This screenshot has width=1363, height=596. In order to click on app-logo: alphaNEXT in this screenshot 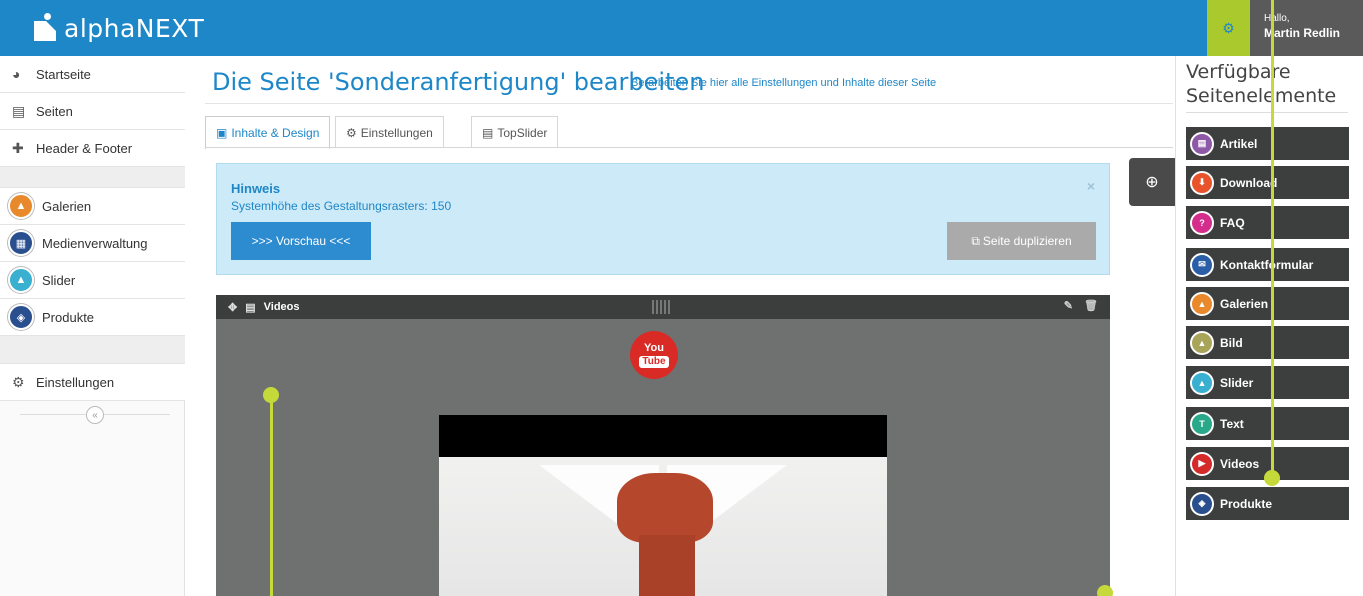, I will do `click(118, 28)`.